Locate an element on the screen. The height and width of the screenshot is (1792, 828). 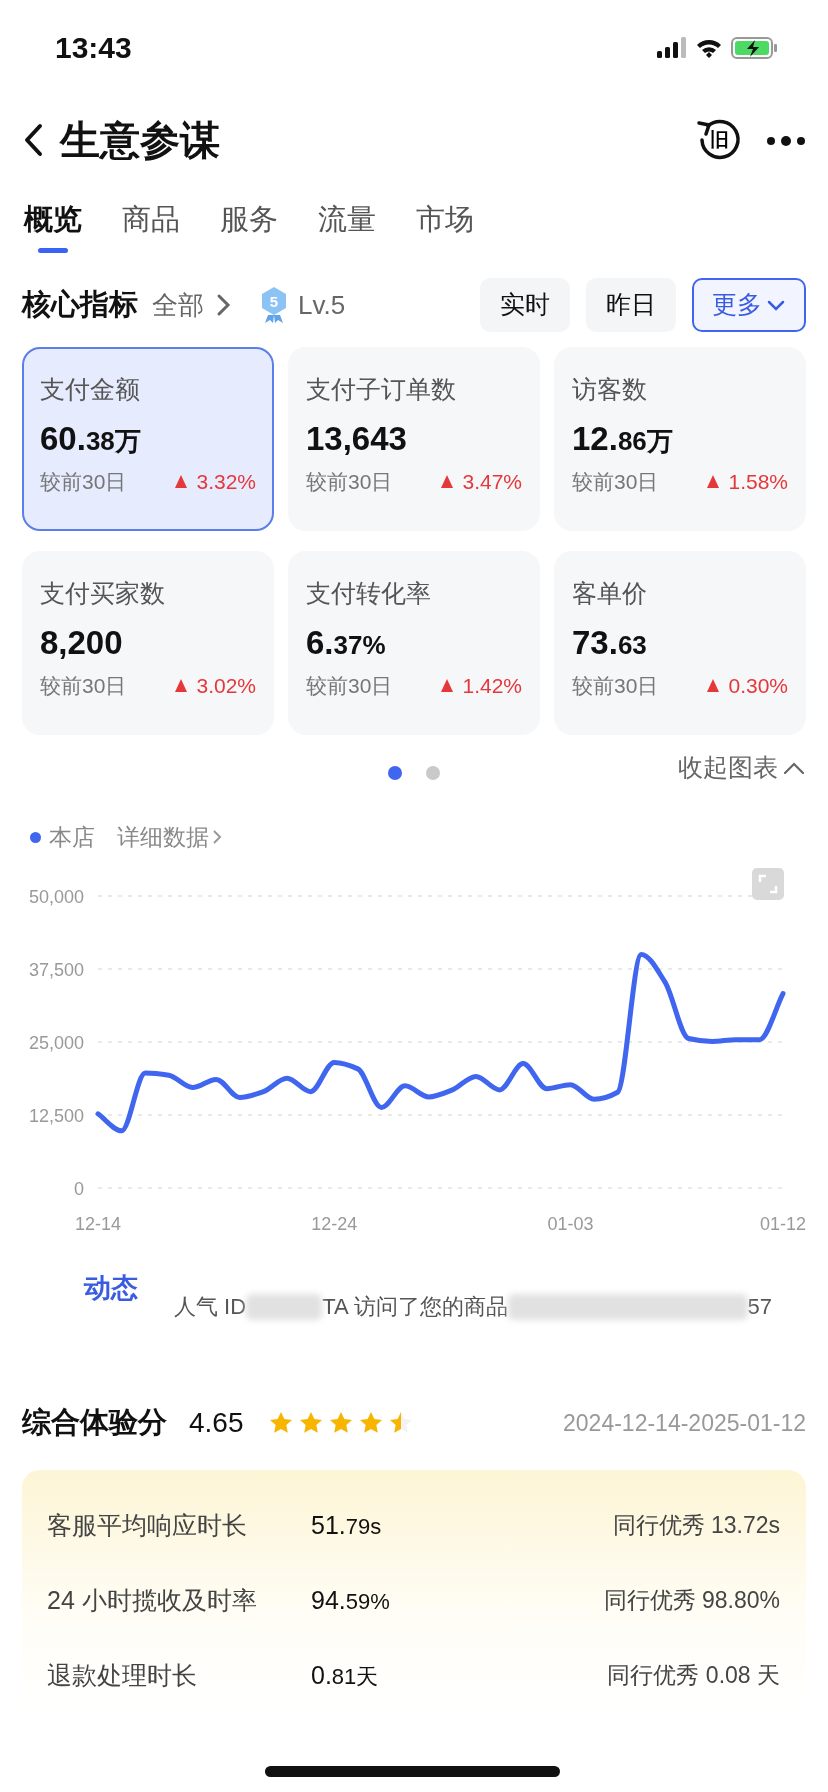
metric-value: 0.81天 is located at coordinates (345, 1675).